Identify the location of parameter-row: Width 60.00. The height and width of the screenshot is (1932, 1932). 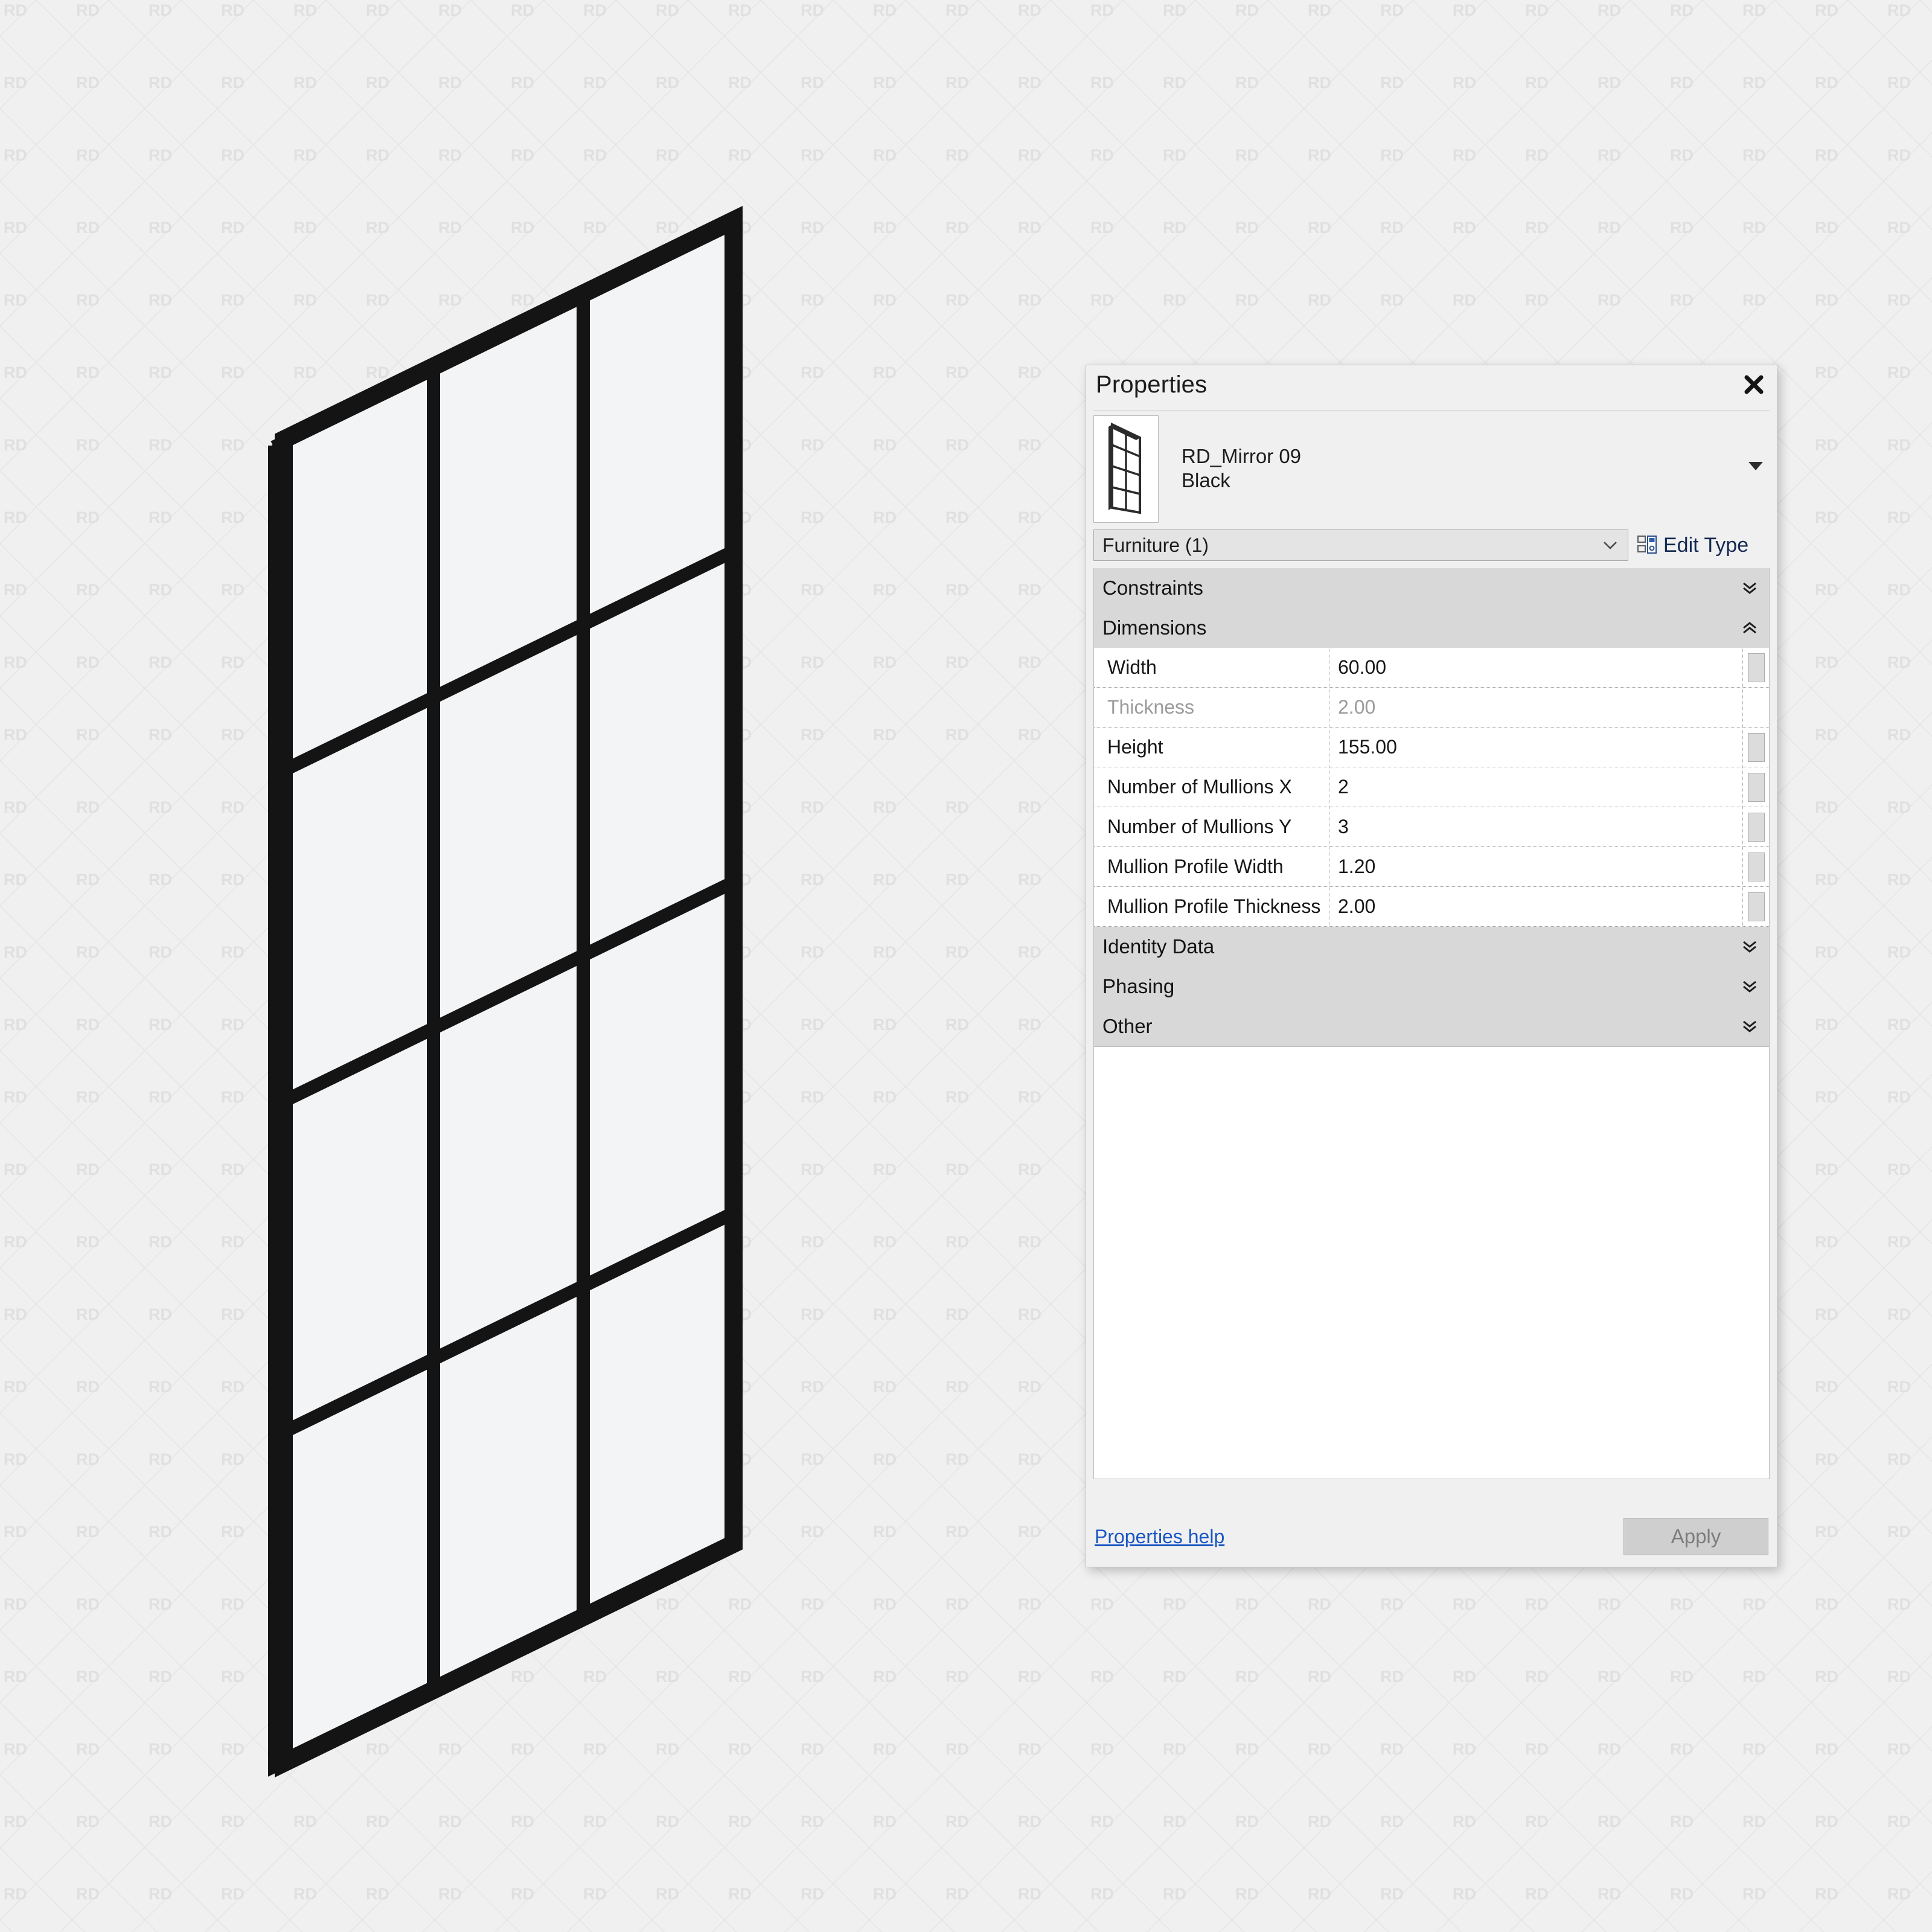
(1432, 668).